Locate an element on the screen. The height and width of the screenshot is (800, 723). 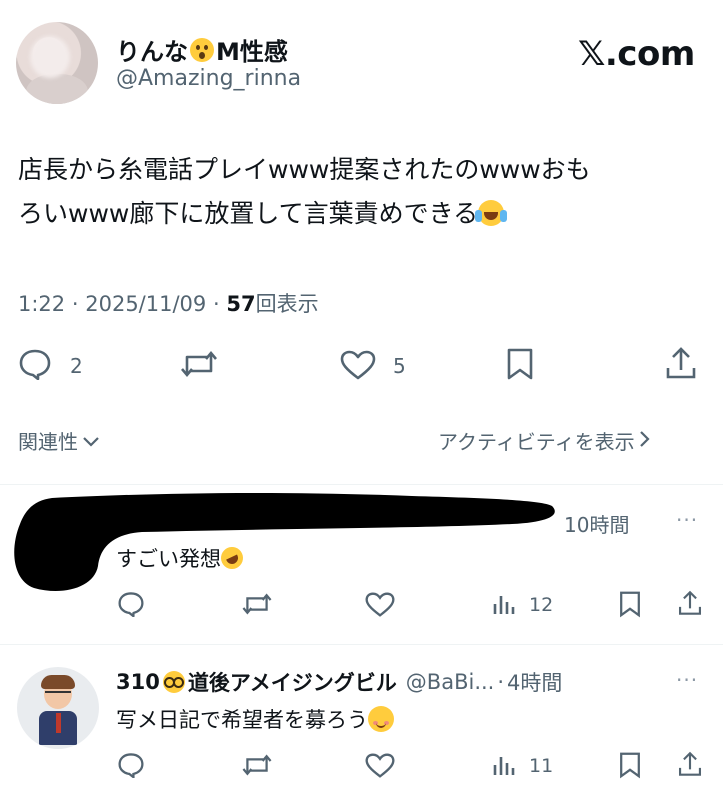
reply-count: 2 is located at coordinates (76, 366).